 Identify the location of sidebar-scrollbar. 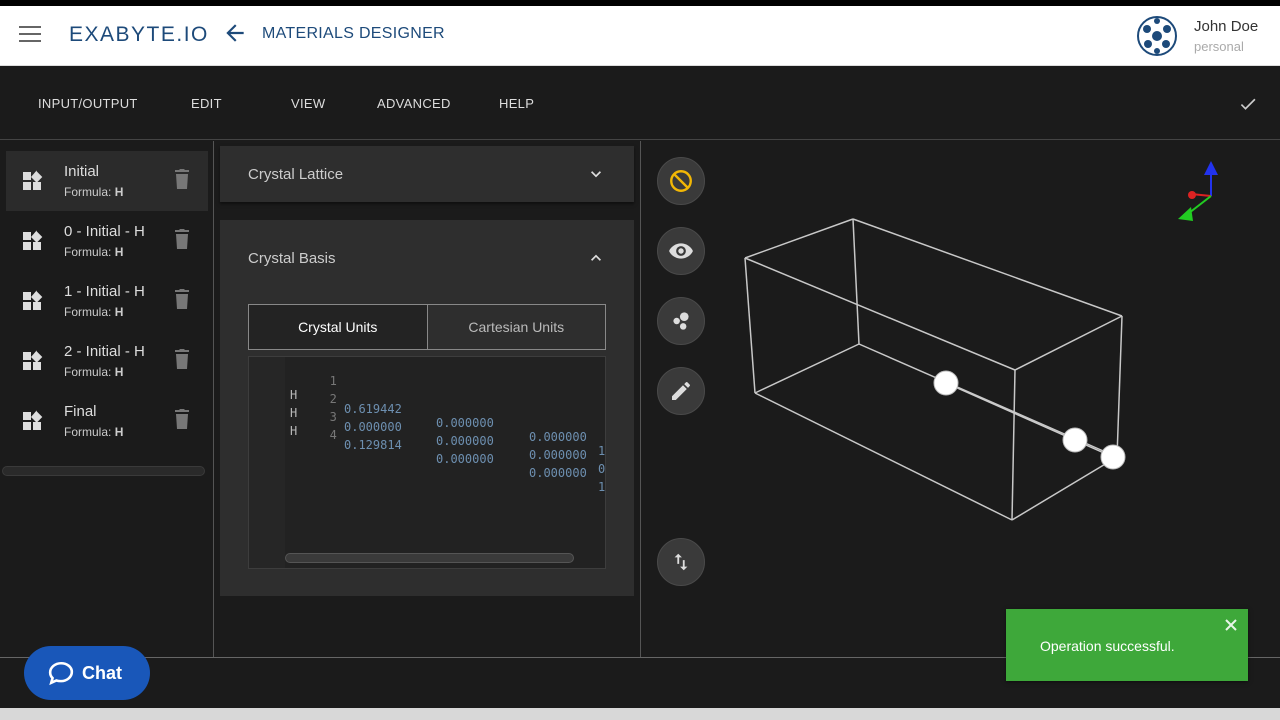
(103, 471).